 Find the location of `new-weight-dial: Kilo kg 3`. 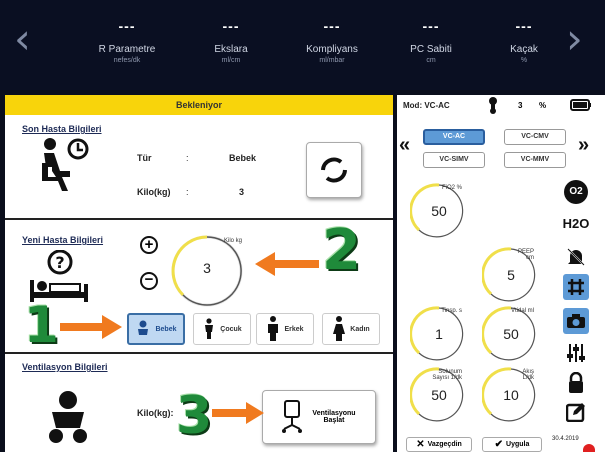

new-weight-dial: Kilo kg 3 is located at coordinates (207, 271).